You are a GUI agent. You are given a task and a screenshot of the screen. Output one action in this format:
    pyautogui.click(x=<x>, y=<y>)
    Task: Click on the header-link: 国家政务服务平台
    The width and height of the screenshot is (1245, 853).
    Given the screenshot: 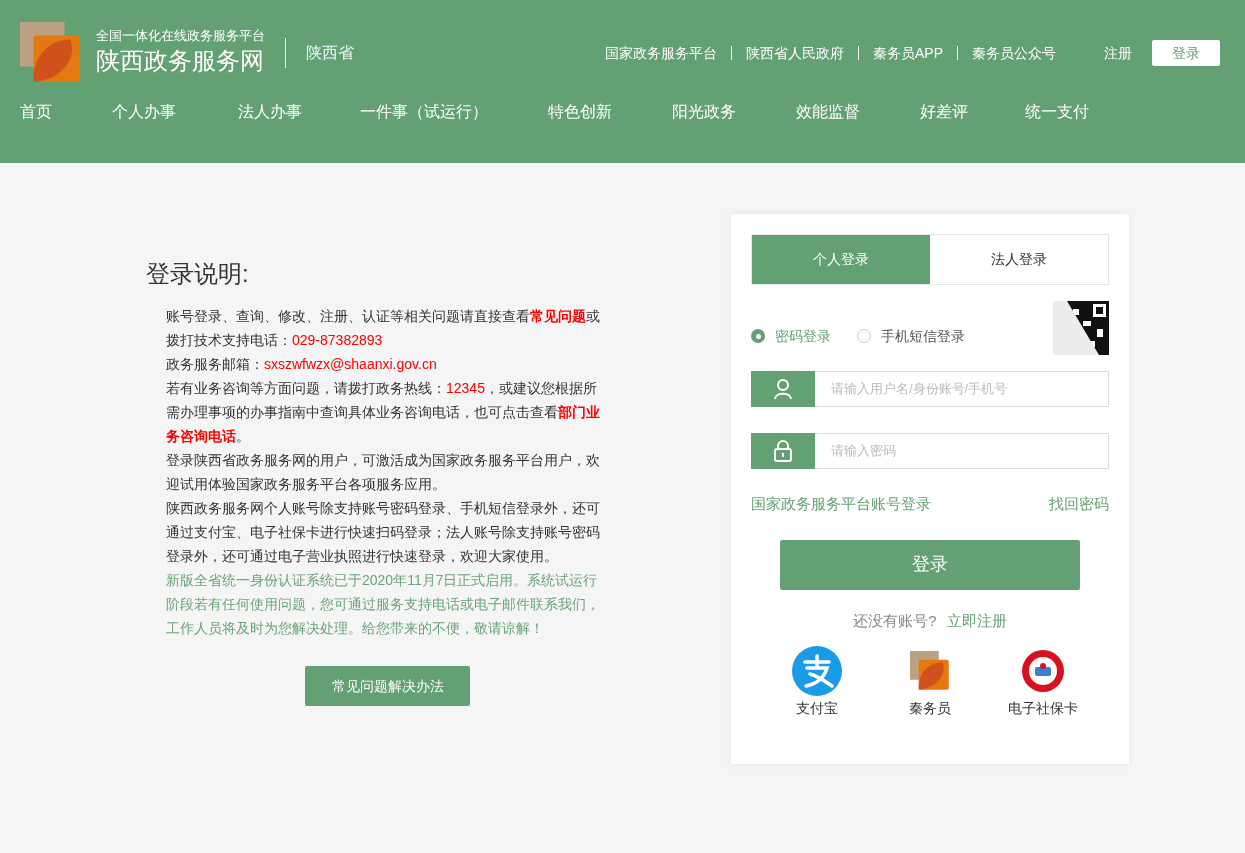 What is the action you would take?
    pyautogui.click(x=661, y=53)
    